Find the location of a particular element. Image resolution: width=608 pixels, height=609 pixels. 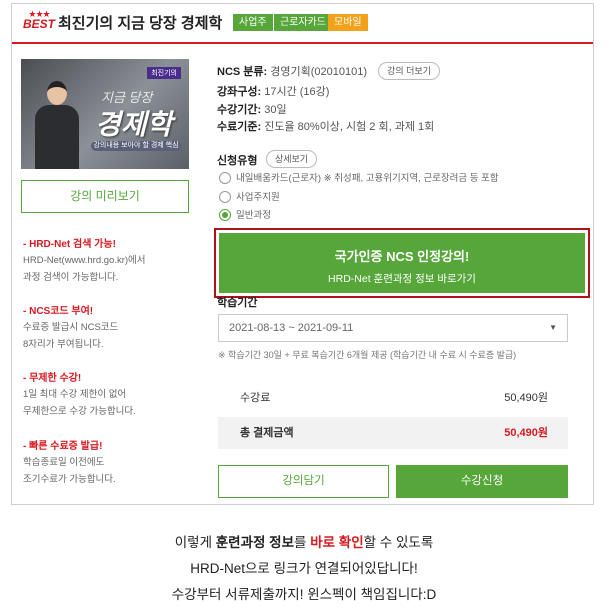

side-note-certificate: - 빠른 수료증 발급! 학습종료일 이전에도 조기수료가 가능합니다. is located at coordinates (69, 464).